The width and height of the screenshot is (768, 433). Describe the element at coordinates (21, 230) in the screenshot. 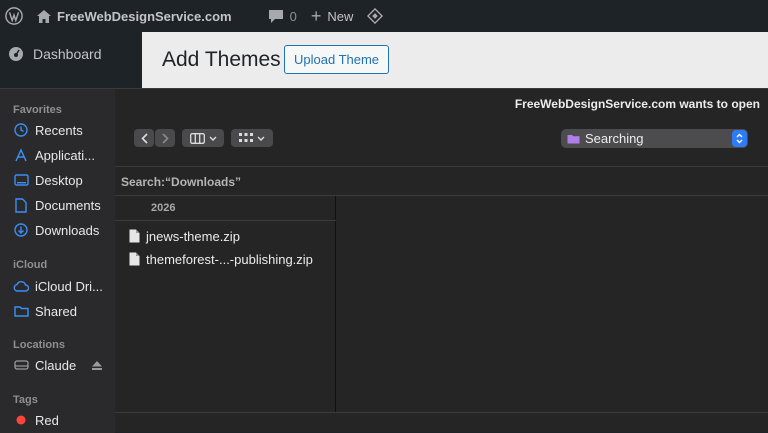

I see `download-icon` at that location.